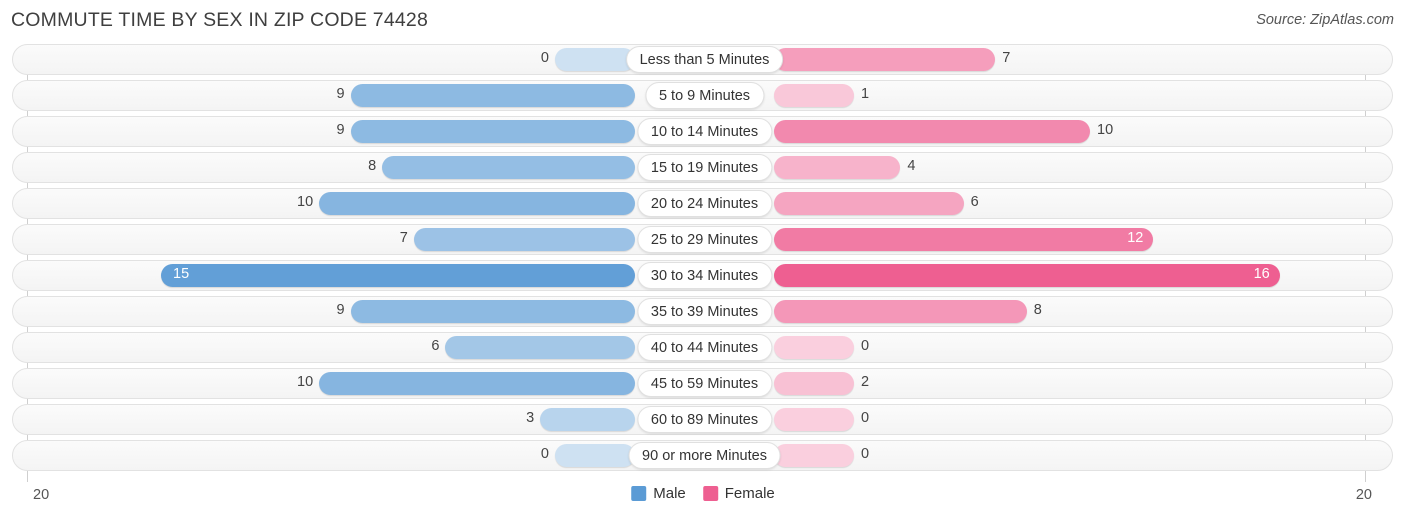 The height and width of the screenshot is (523, 1406). I want to click on bar-row-bars: 15 16 30 to 34 Minutes, so click(702, 275).